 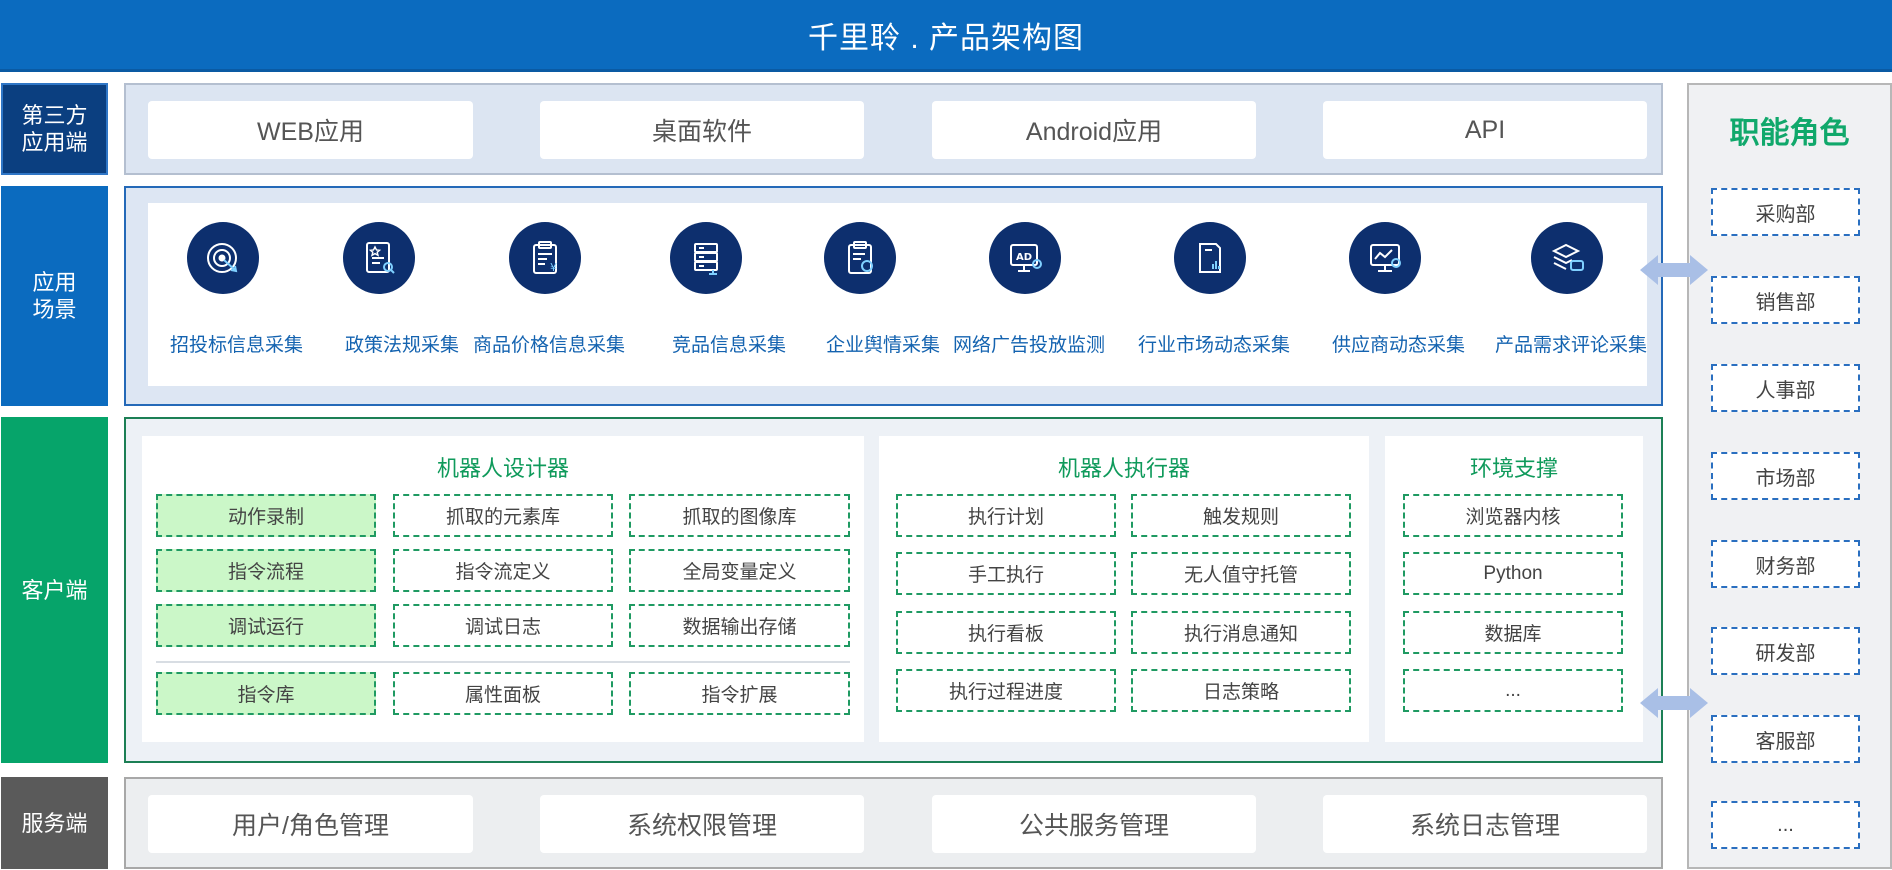 What do you see at coordinates (1213, 345) in the screenshot?
I see `scenario-label: 行业市场动态采集` at bounding box center [1213, 345].